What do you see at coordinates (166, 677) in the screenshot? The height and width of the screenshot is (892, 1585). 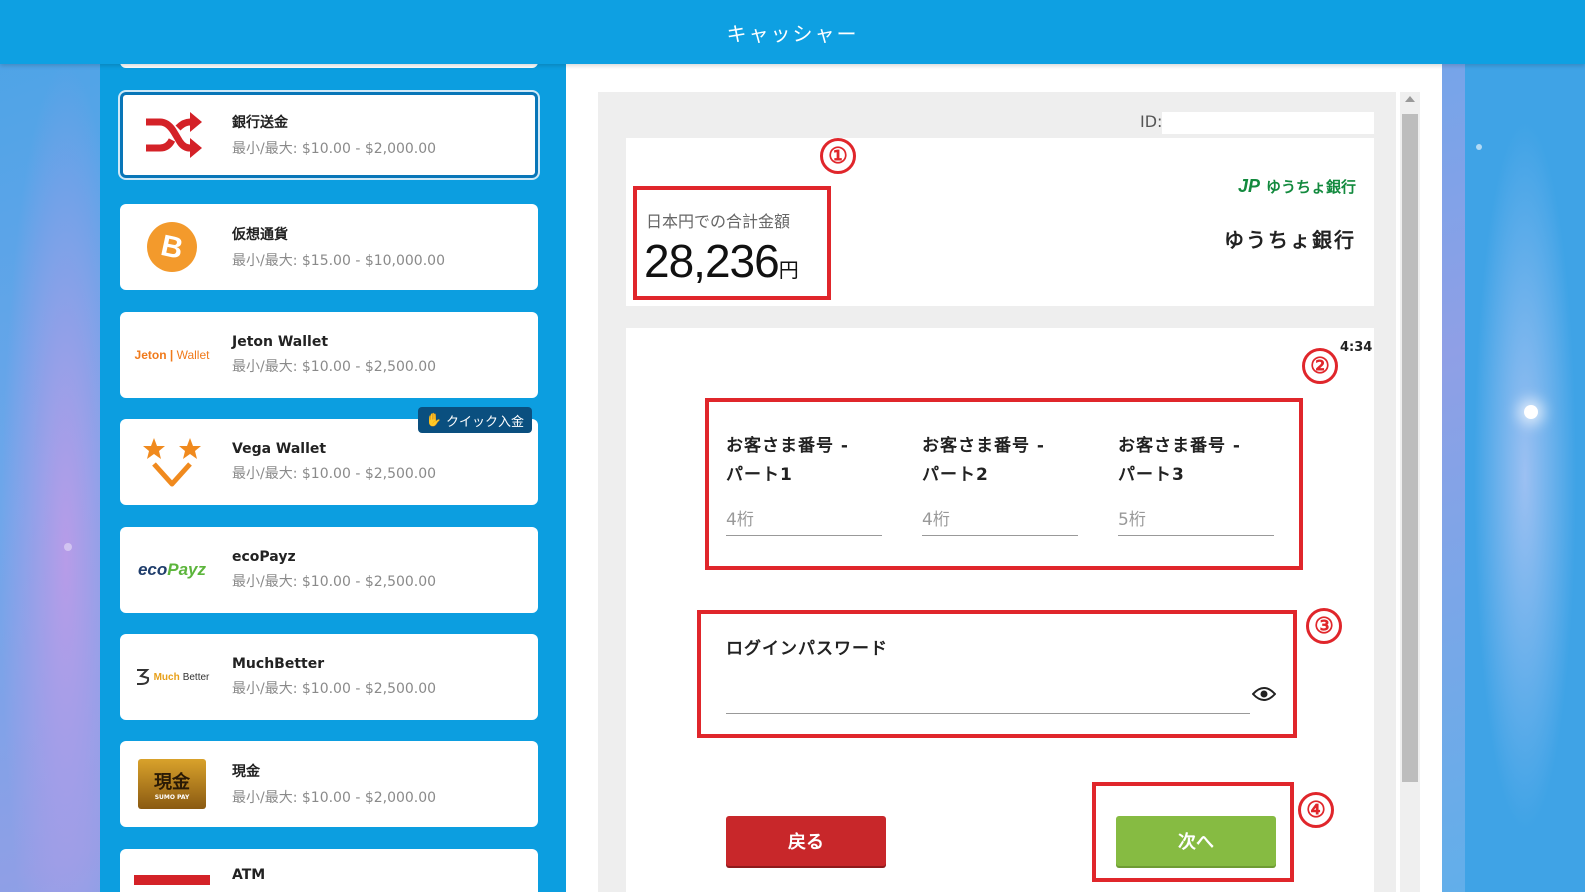 I see `muchbetter-logo-prefix: Much` at bounding box center [166, 677].